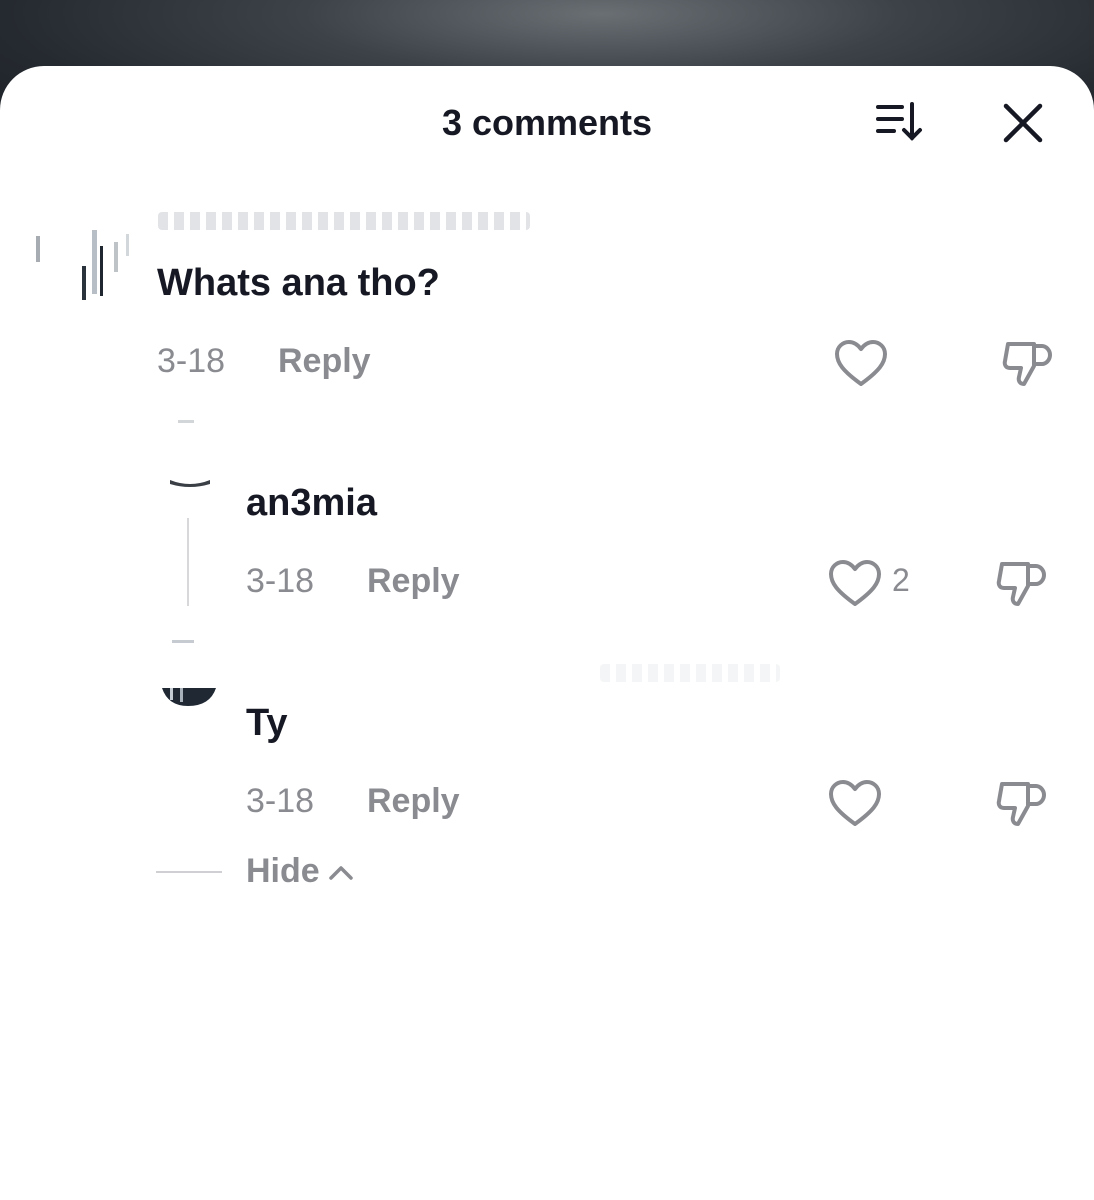  I want to click on thread-line, so click(188, 562).